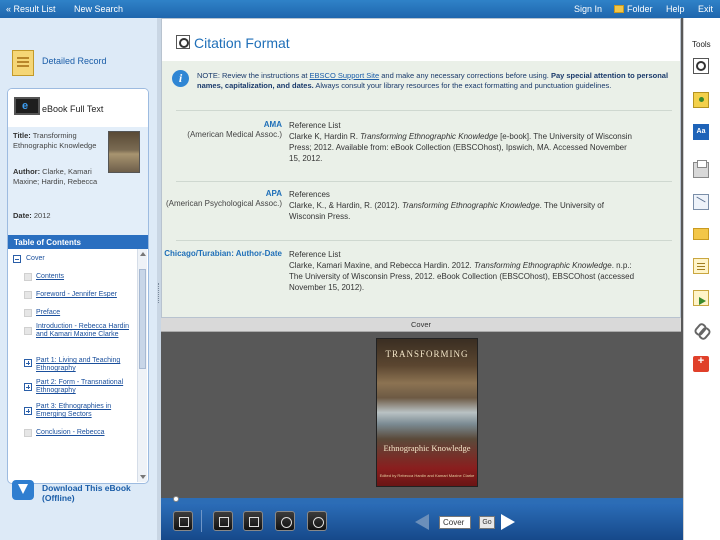  I want to click on zoom-in-icon, so click(317, 521).